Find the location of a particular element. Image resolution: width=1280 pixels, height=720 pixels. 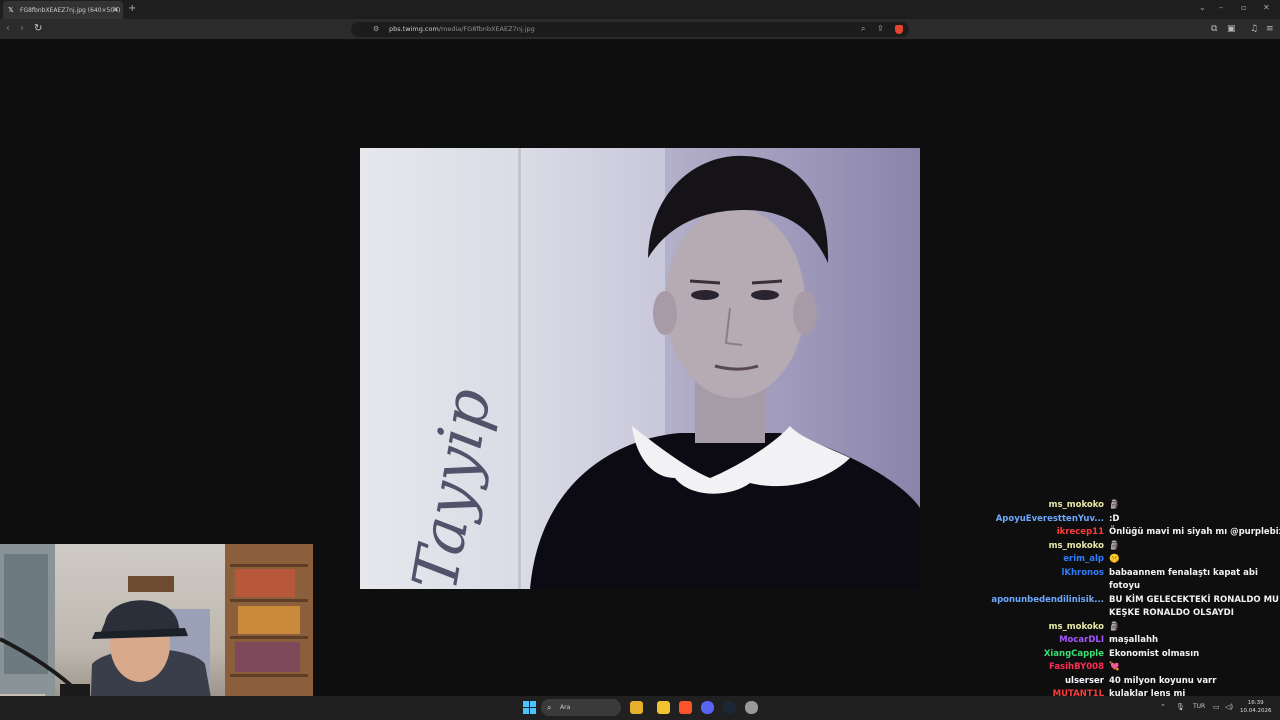

chat-username: MocarDLI is located at coordinates (1081, 640).